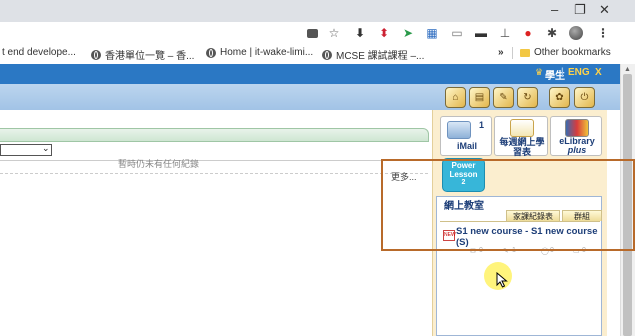  Describe the element at coordinates (576, 33) in the screenshot. I see `profile-avatar` at that location.